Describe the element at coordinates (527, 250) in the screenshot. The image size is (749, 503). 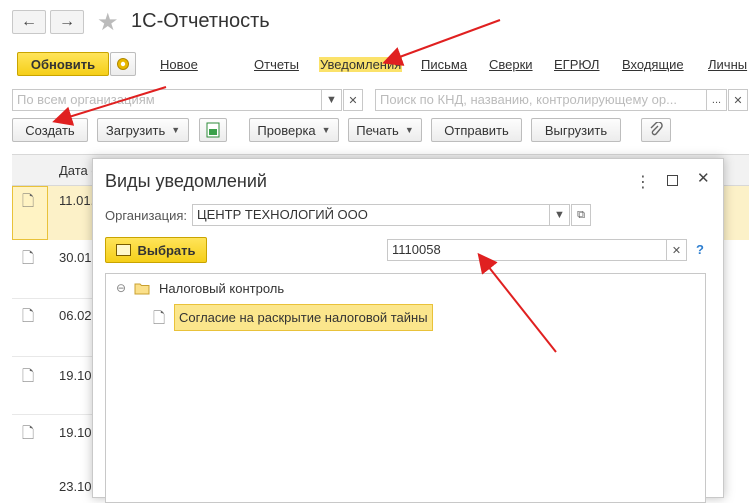
I see `code-search-input: 1110058` at that location.